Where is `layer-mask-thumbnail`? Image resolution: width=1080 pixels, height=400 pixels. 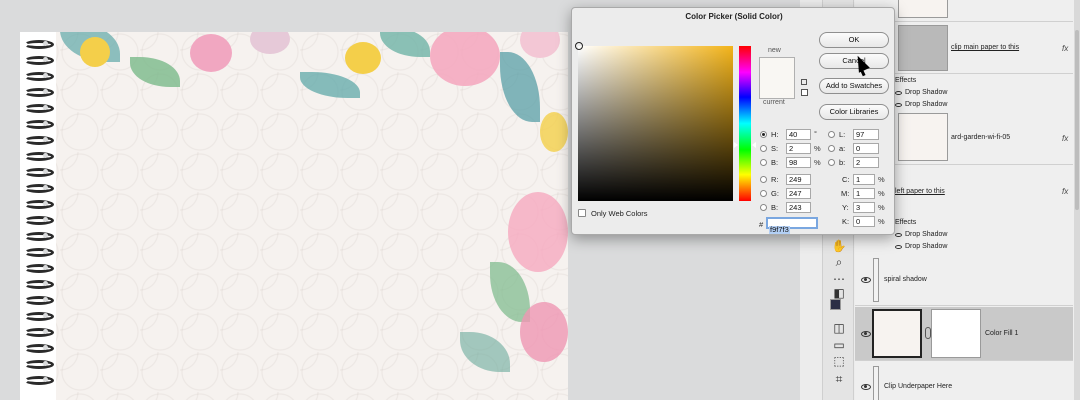
layer-mask-thumbnail is located at coordinates (956, 333).